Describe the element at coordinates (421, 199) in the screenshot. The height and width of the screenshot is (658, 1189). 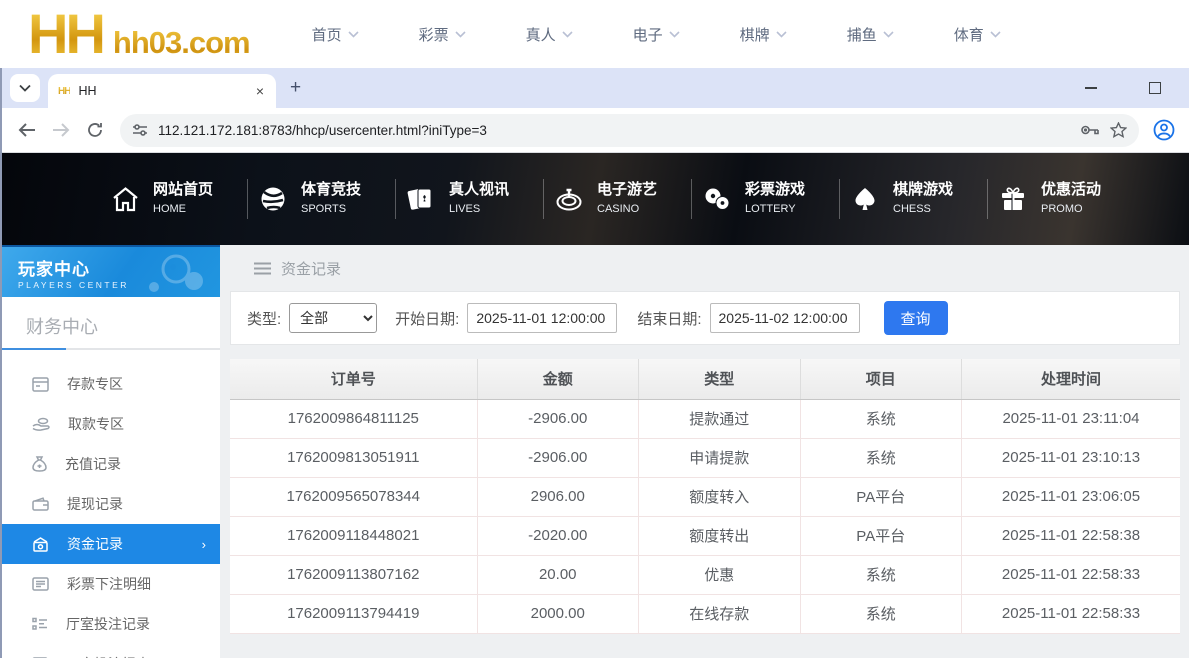
I see `playing-cards-icon` at that location.